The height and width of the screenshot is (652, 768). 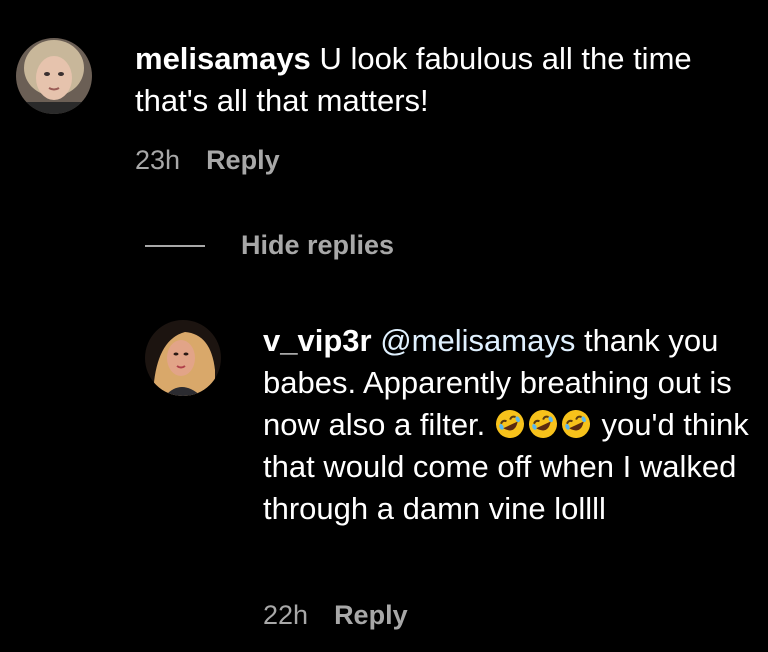 What do you see at coordinates (183, 358) in the screenshot?
I see `avatar-v-vip3r` at bounding box center [183, 358].